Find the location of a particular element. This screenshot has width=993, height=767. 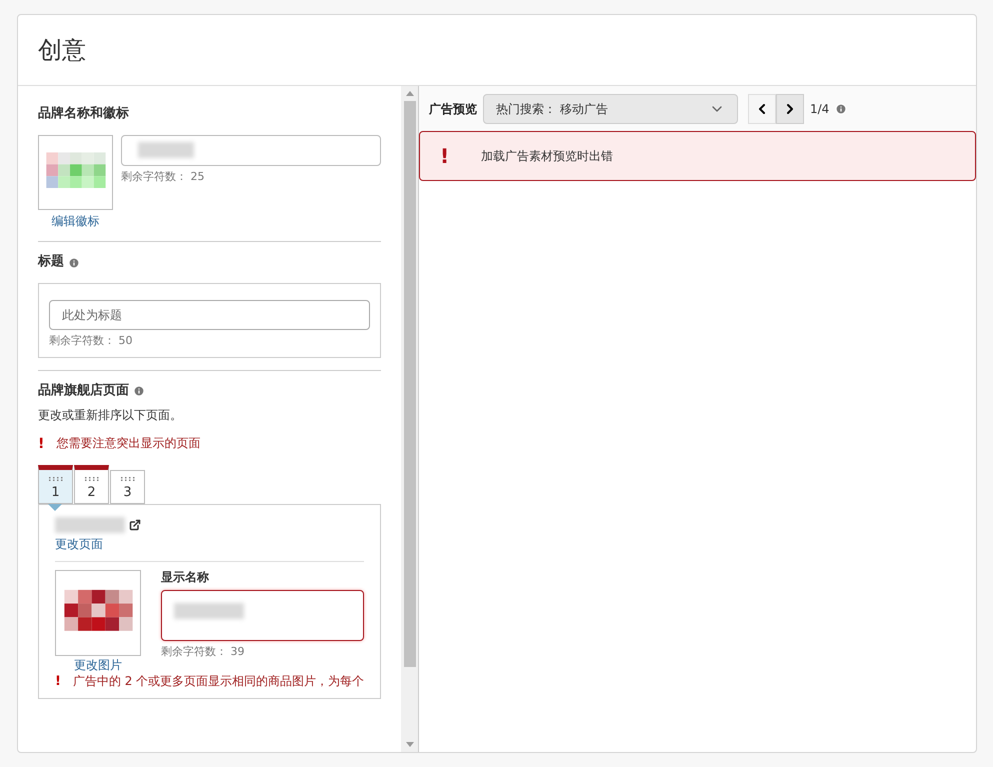

display-name-field is located at coordinates (262, 615).